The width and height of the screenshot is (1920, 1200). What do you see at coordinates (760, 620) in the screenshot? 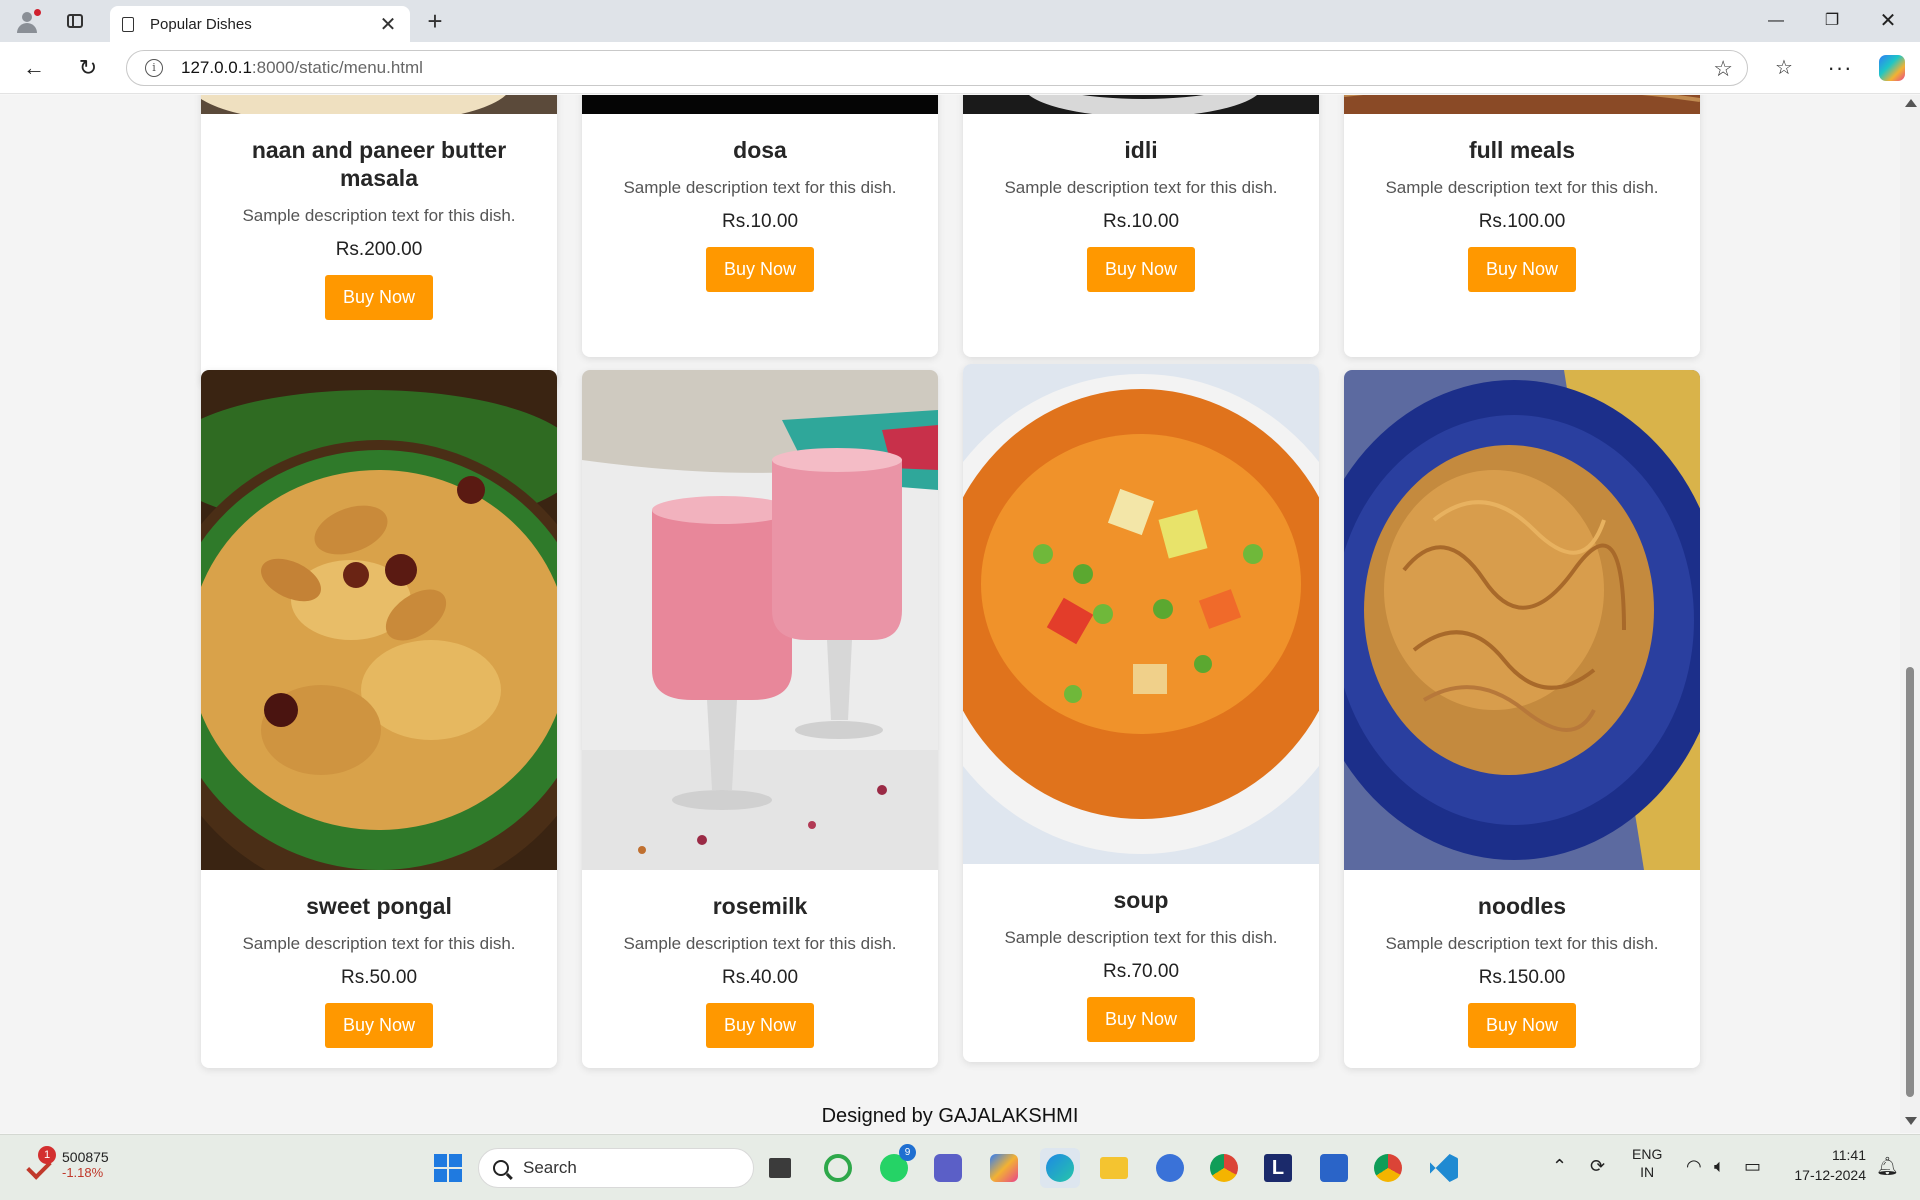
I see `dish-image-rosemilk` at bounding box center [760, 620].